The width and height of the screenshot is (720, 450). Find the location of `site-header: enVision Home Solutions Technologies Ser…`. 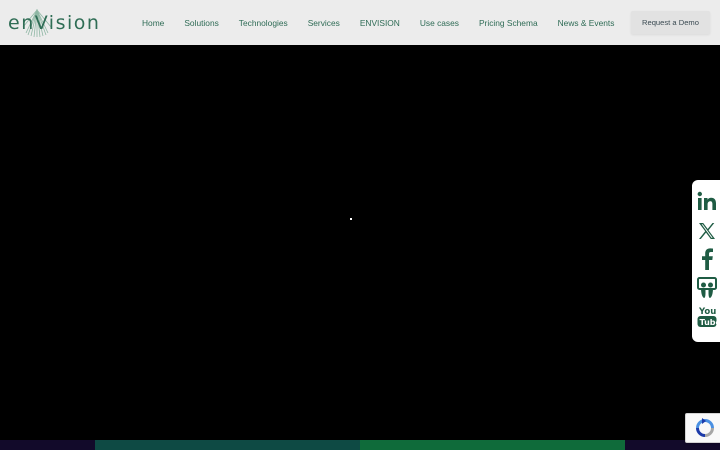

site-header: enVision Home Solutions Technologies Ser… is located at coordinates (360, 22).